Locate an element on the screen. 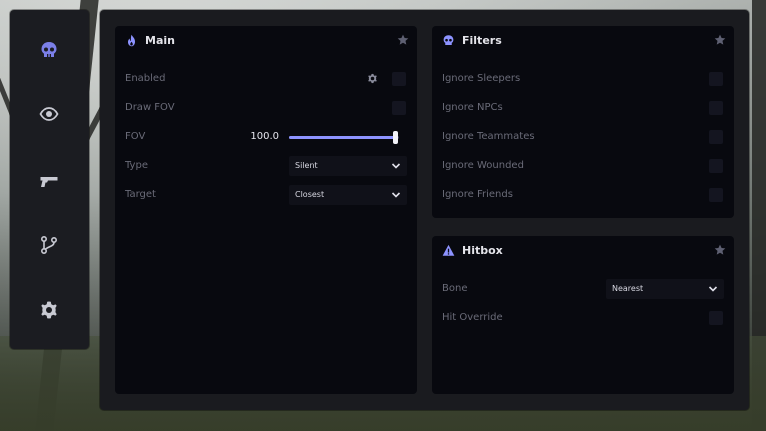  ignore-wounded-label: Ignore Wounded is located at coordinates (483, 165).